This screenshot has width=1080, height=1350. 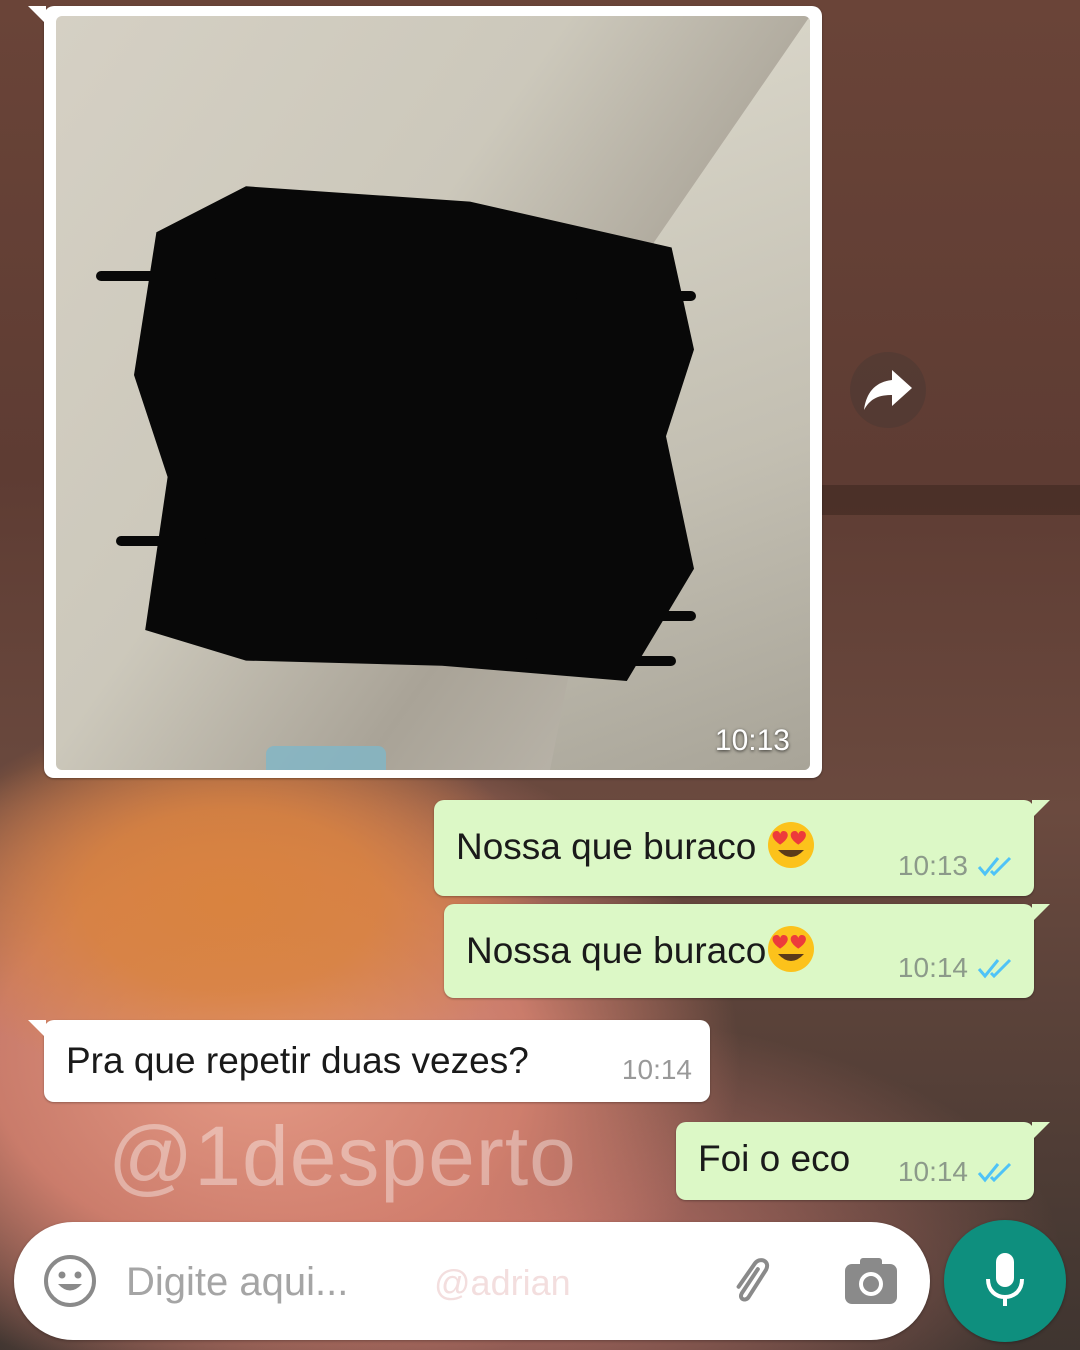 I want to click on input-watermark: @adrian, so click(x=502, y=1282).